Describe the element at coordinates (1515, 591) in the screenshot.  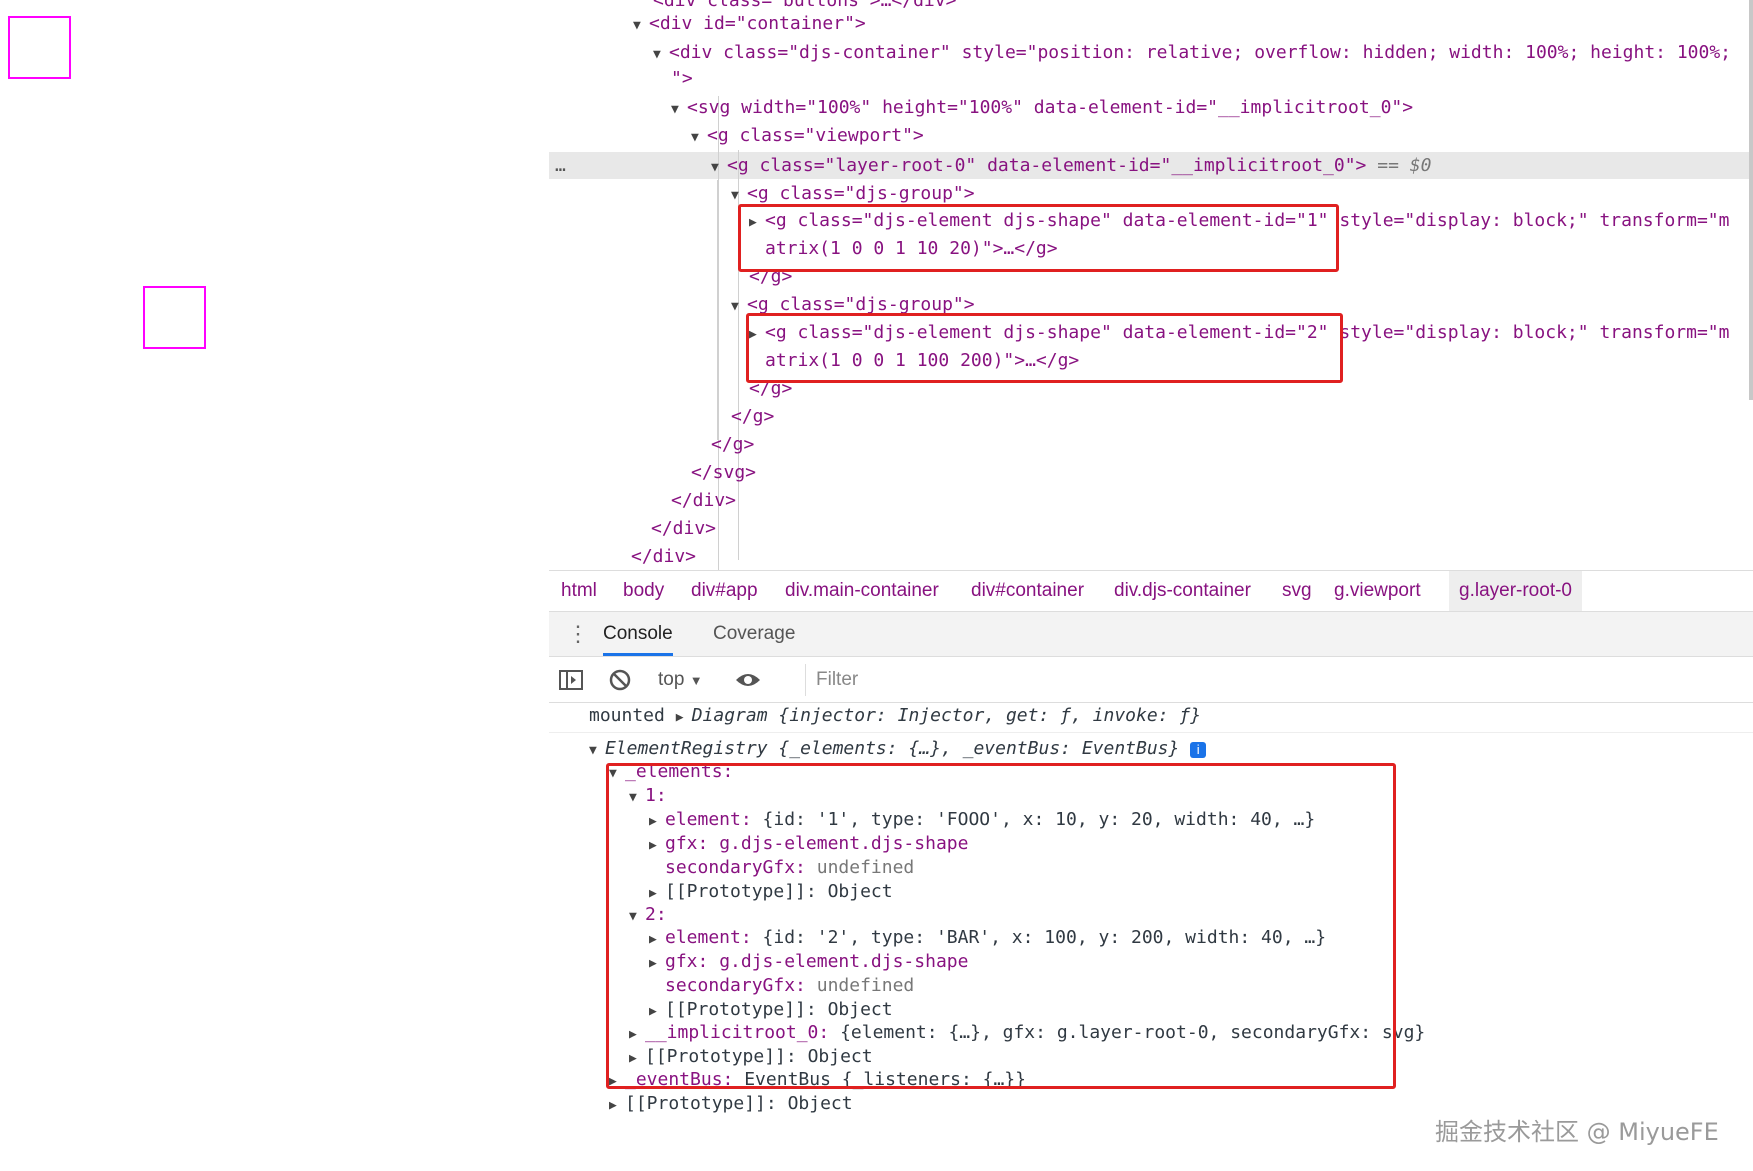
I see `breadcrumb-item-active: g.layer-root-0` at that location.